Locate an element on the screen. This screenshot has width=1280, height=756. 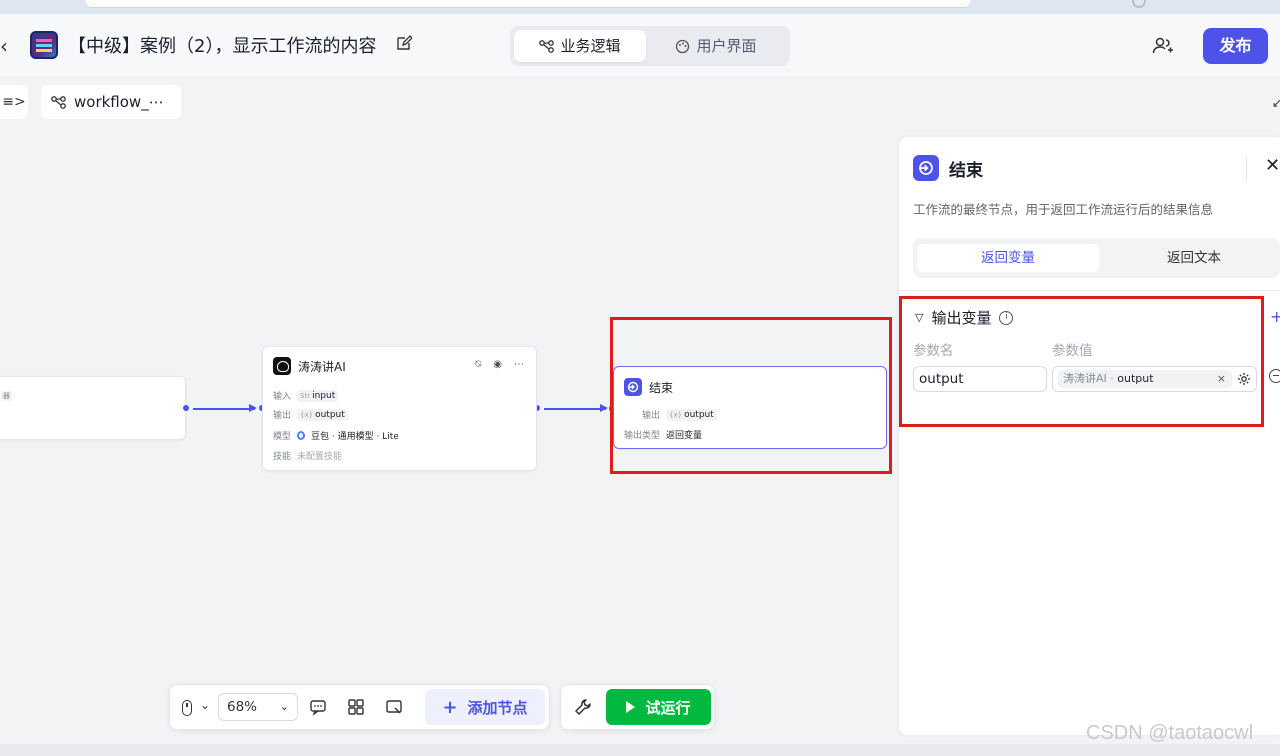
skill-row: 技能 未配置技能 is located at coordinates (307, 455).